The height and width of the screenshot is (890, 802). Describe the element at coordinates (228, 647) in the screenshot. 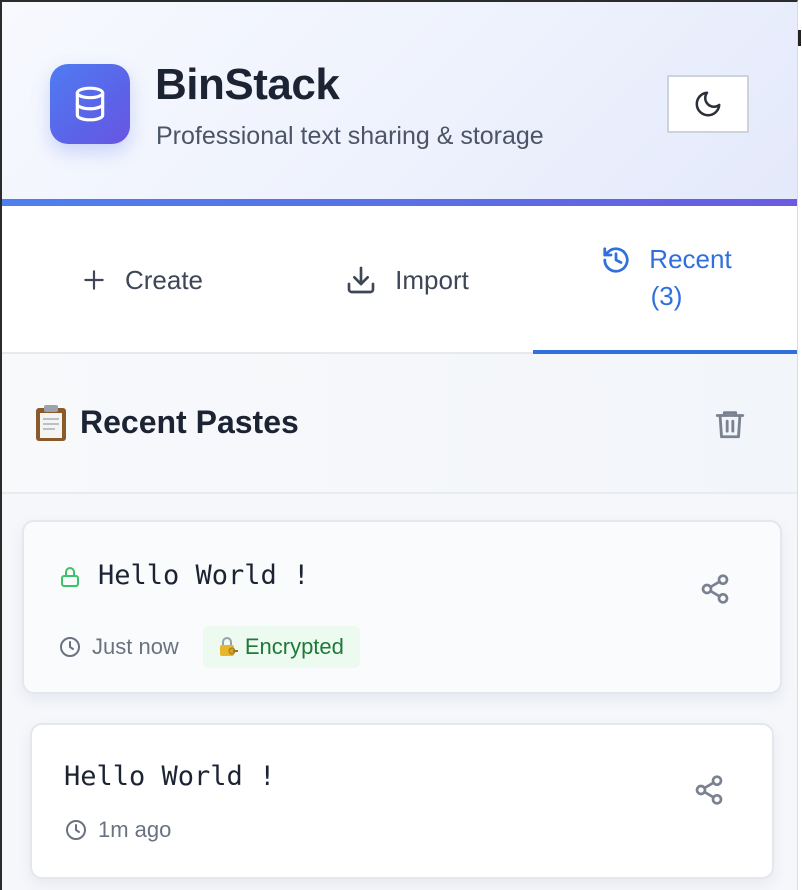

I see `locked-with-key-icon` at that location.